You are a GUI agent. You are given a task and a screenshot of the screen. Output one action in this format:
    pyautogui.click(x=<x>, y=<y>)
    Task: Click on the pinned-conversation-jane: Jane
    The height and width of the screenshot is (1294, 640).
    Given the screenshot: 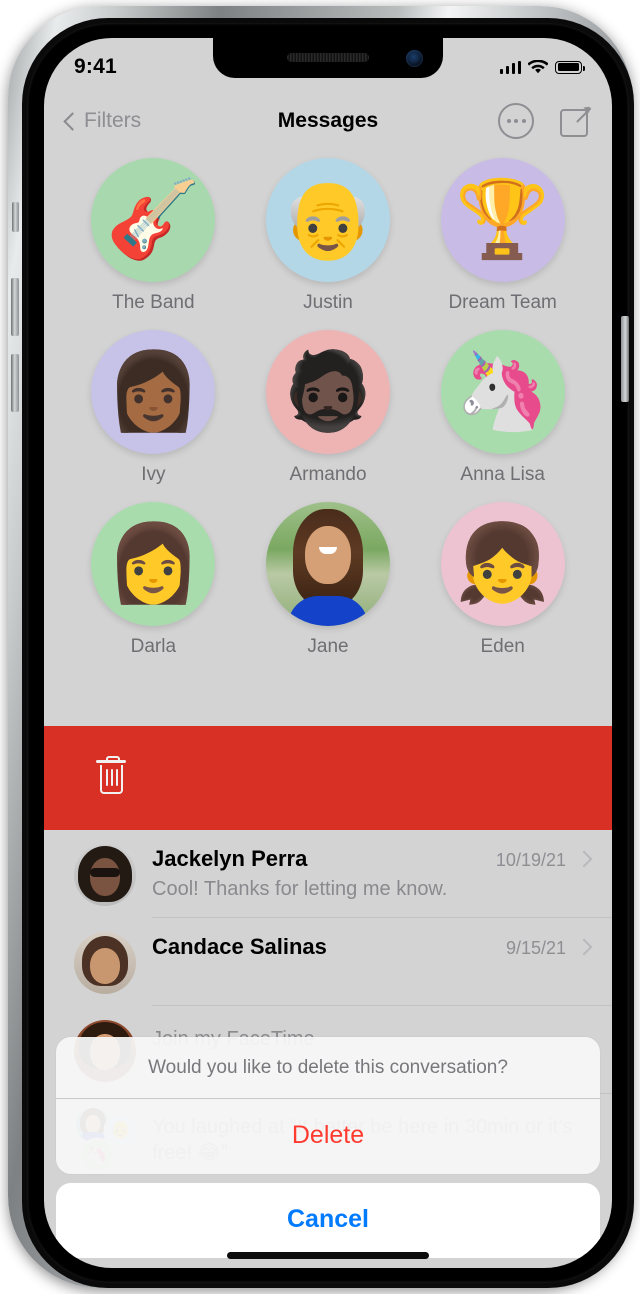 What is the action you would take?
    pyautogui.click(x=328, y=580)
    